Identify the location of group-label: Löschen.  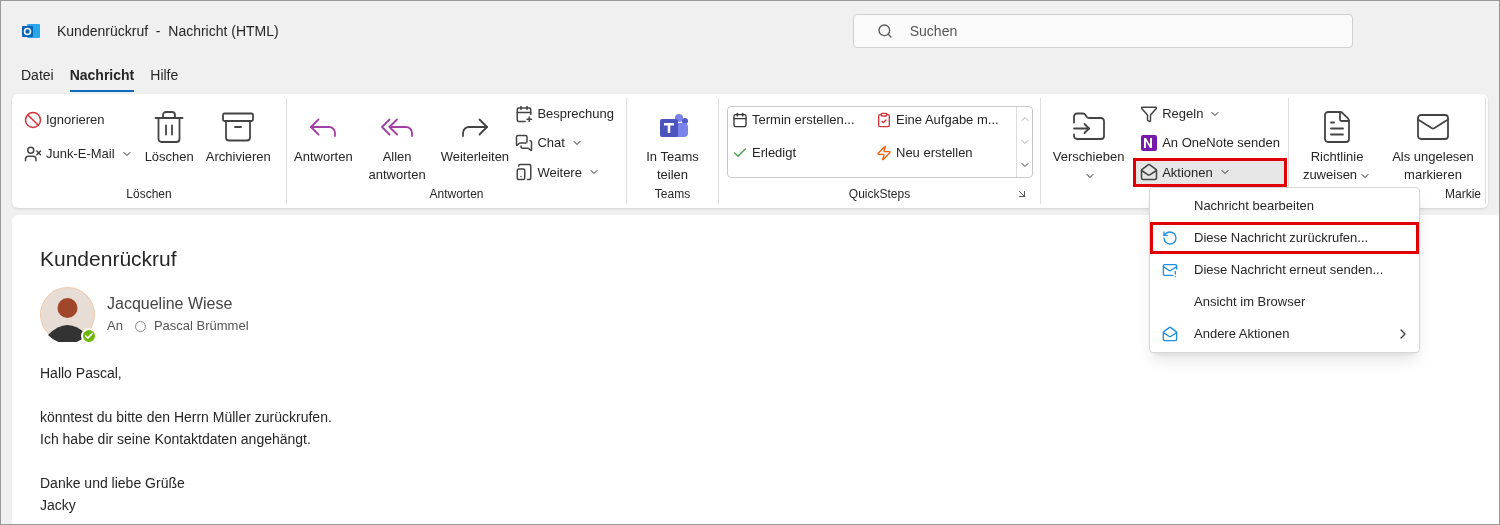
(149, 194).